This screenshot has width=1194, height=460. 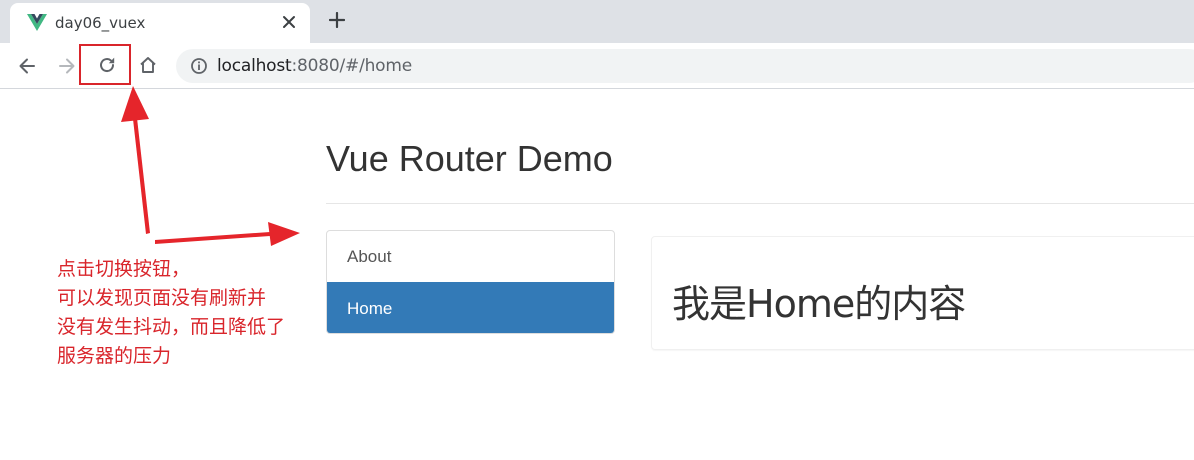 What do you see at coordinates (105, 64) in the screenshot?
I see `reload-highlight-box` at bounding box center [105, 64].